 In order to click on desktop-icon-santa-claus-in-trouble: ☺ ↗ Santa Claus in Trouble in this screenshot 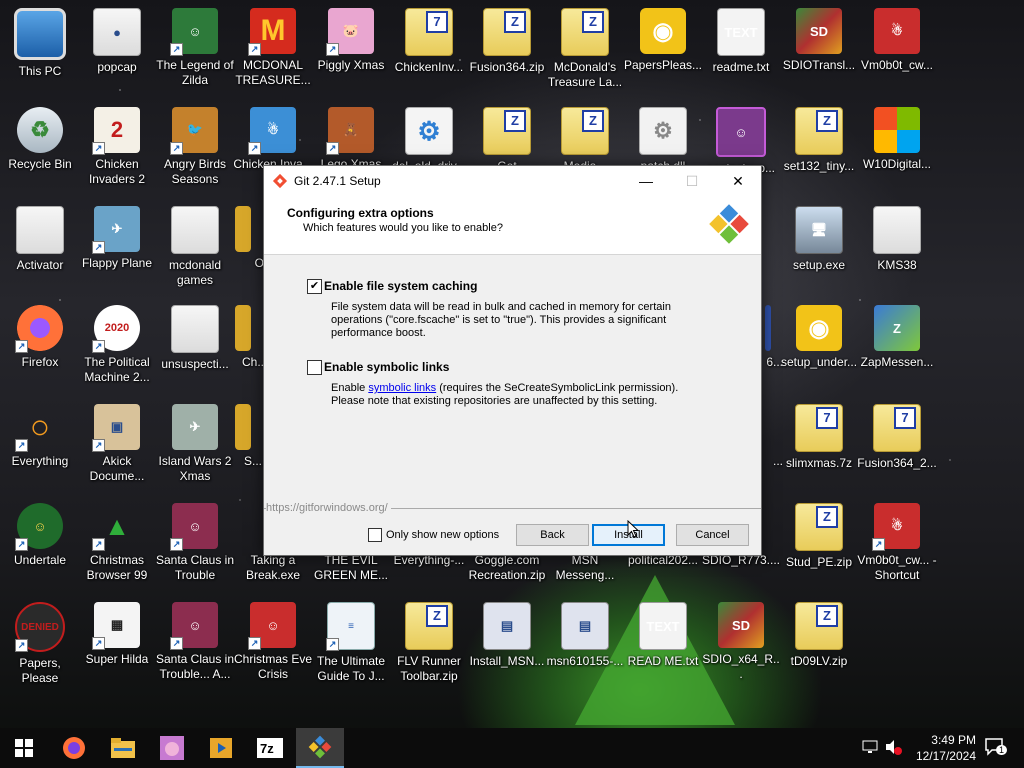, I will do `click(195, 545)`.